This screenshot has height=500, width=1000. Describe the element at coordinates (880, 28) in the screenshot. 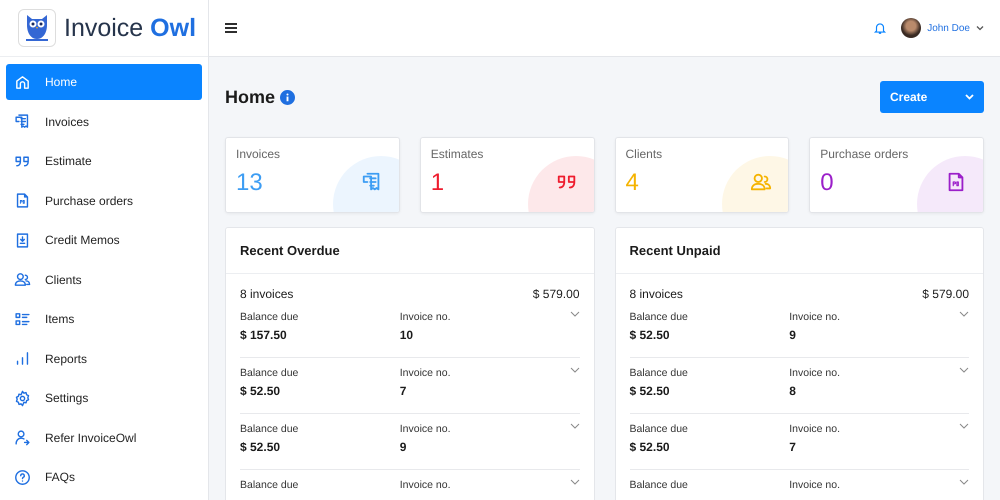

I see `bell-icon` at that location.